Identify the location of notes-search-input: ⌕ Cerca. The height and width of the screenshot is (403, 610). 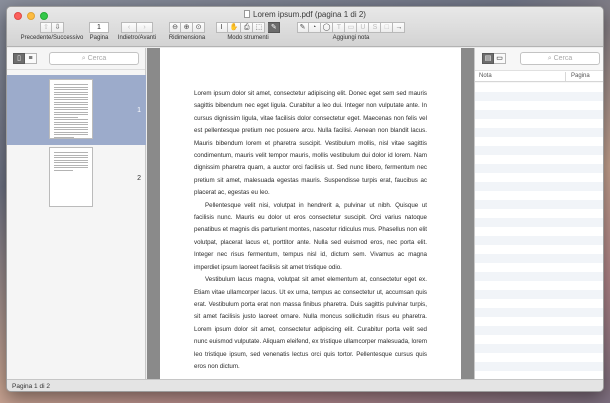
(560, 58).